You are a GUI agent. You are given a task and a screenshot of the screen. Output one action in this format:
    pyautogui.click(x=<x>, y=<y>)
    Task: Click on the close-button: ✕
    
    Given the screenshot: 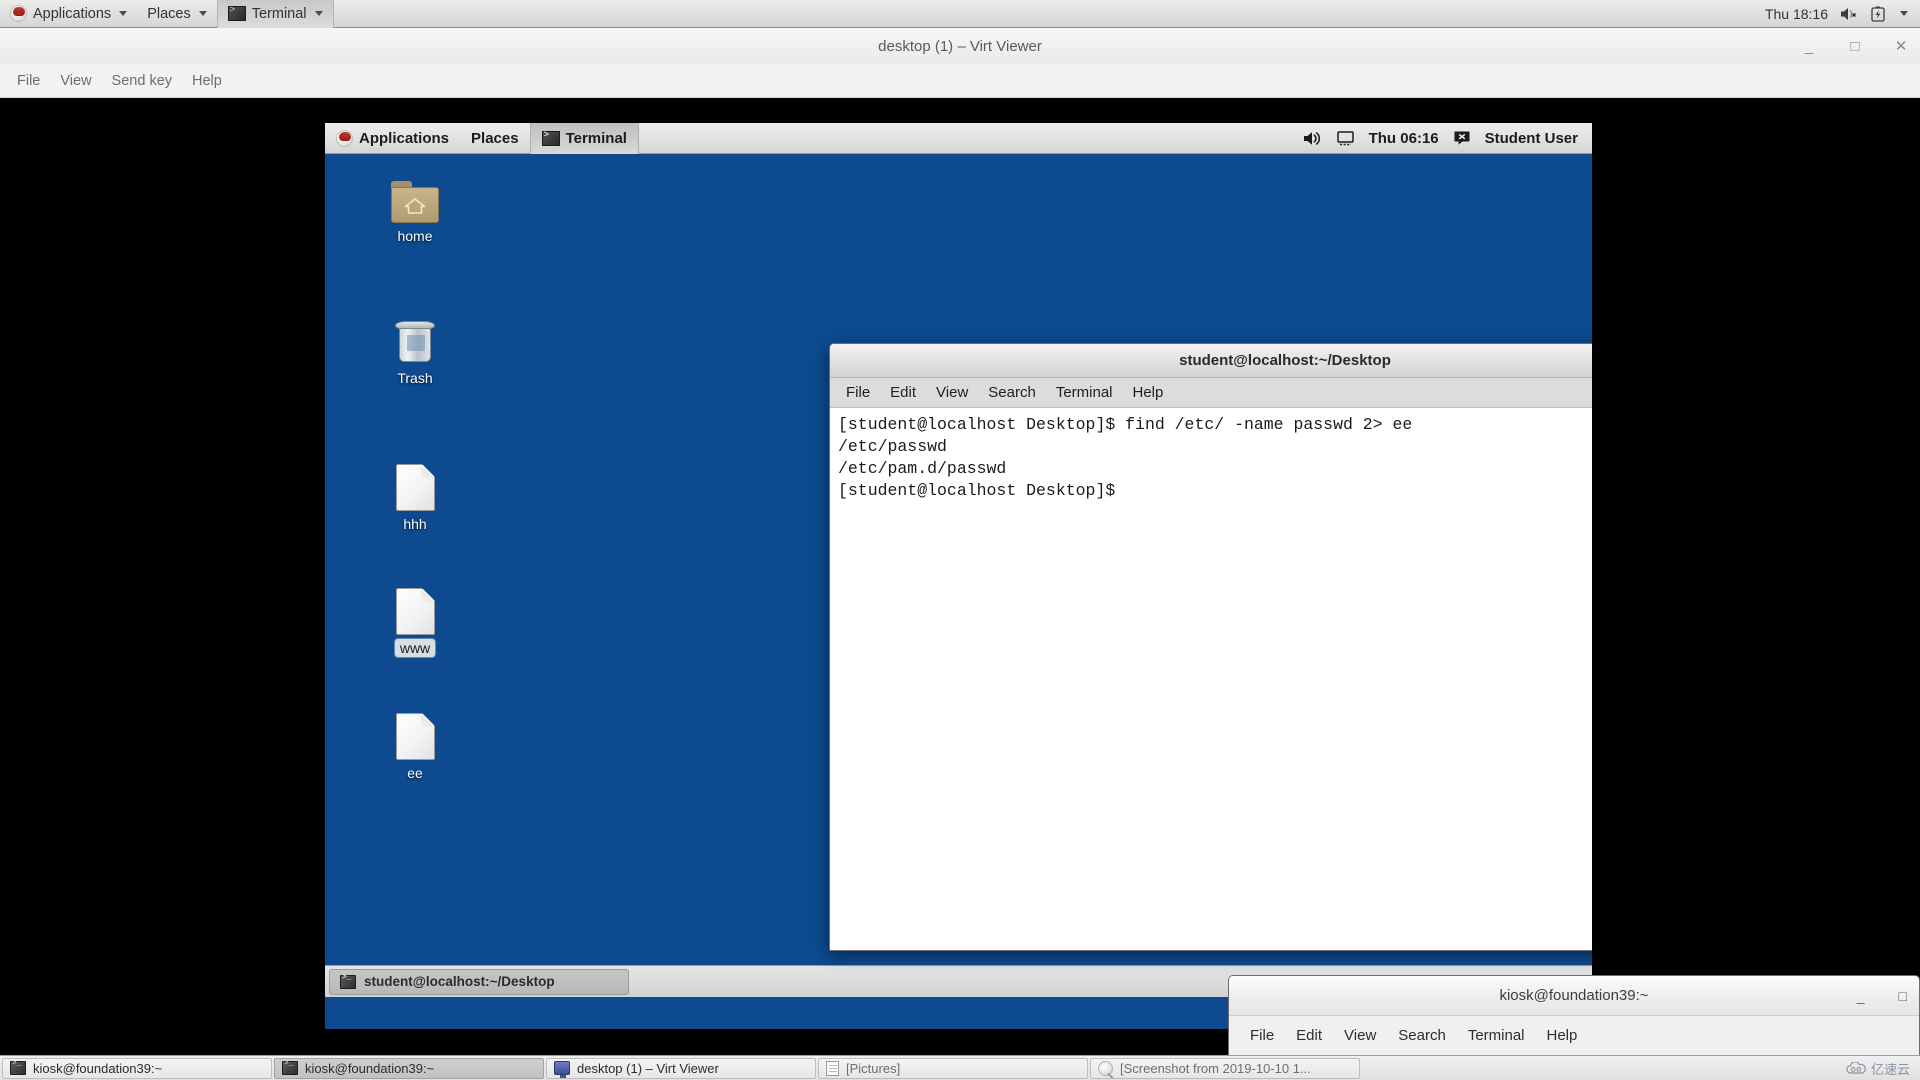 What is the action you would take?
    pyautogui.click(x=1901, y=46)
    